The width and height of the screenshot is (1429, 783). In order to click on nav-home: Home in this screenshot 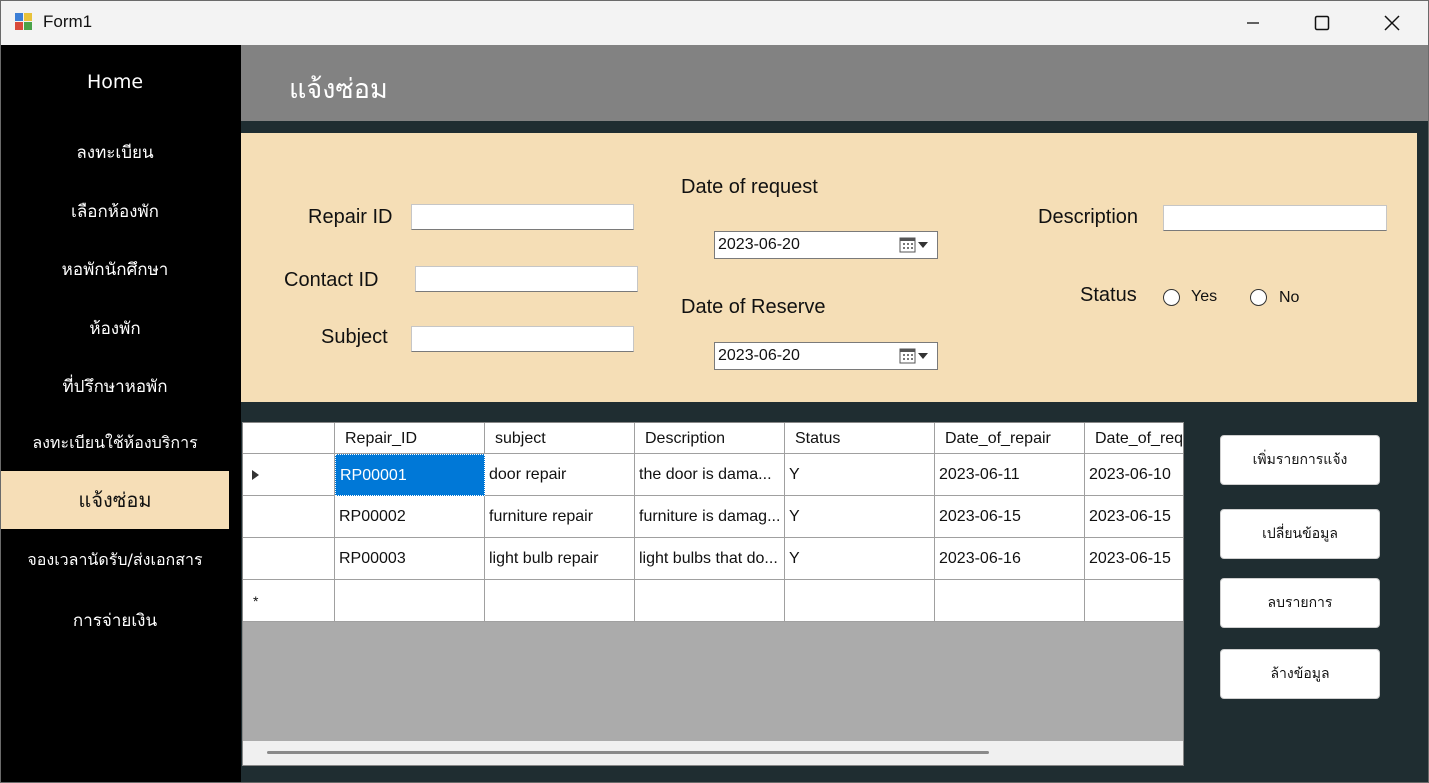, I will do `click(115, 83)`.